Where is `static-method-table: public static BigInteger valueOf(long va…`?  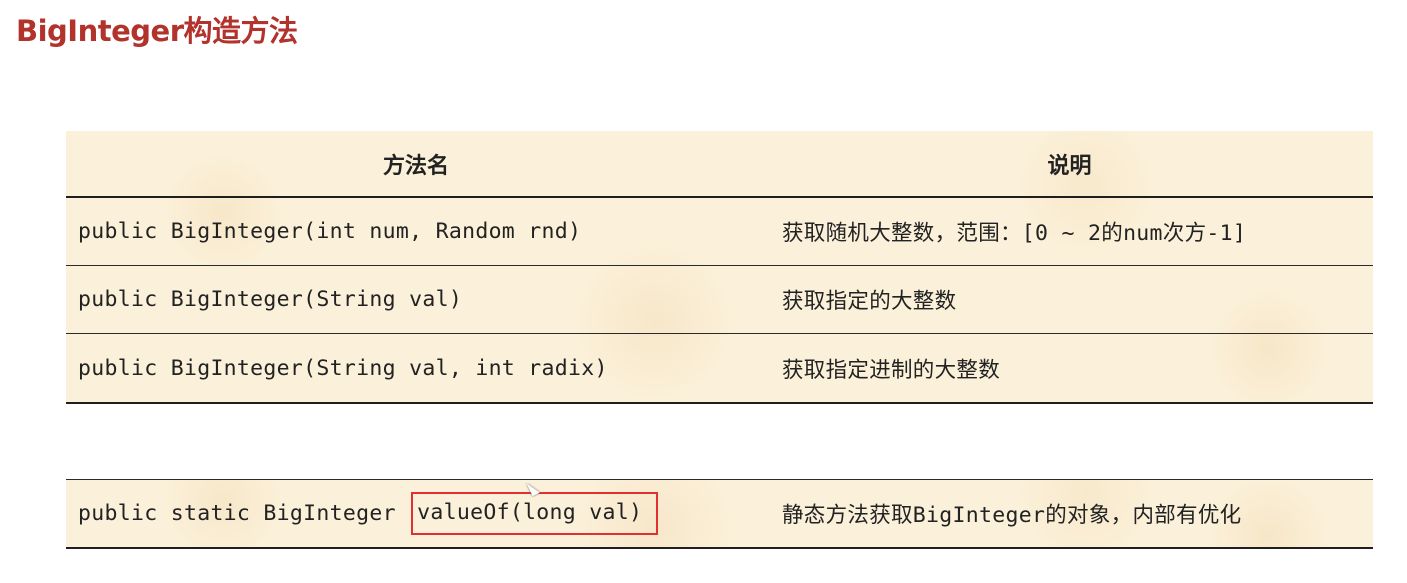 static-method-table: public static BigInteger valueOf(long va… is located at coordinates (719, 514).